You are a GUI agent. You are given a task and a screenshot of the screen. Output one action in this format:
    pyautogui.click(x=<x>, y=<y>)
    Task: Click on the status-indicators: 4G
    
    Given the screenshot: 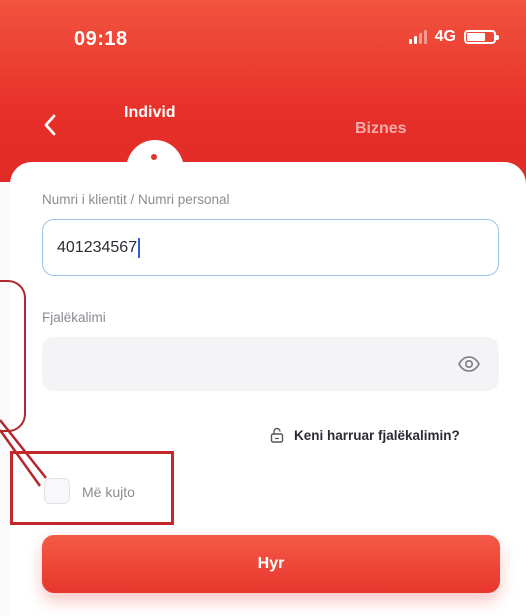 What is the action you would take?
    pyautogui.click(x=453, y=37)
    